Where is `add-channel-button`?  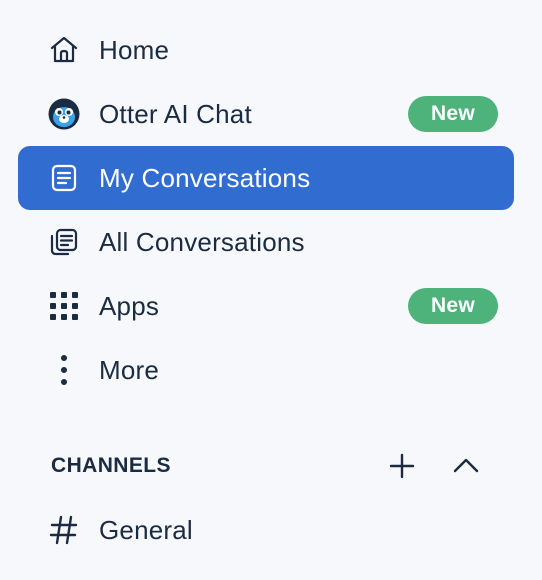
add-channel-button is located at coordinates (402, 466).